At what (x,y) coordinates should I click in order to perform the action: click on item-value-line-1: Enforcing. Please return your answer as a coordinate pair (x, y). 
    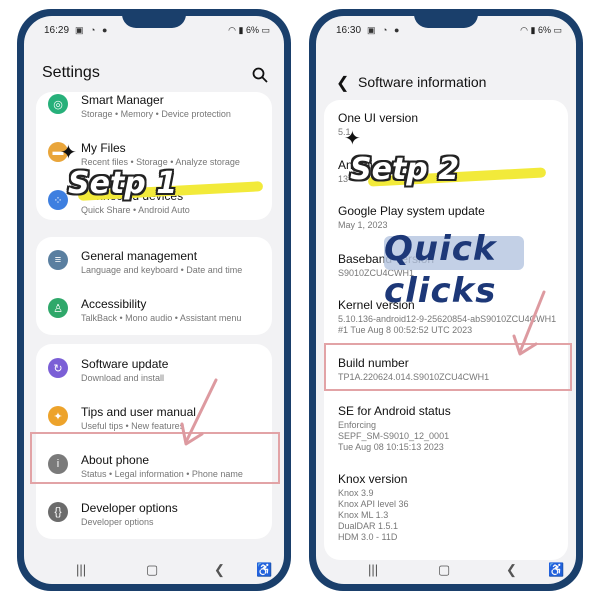
    Looking at the image, I should click on (357, 425).